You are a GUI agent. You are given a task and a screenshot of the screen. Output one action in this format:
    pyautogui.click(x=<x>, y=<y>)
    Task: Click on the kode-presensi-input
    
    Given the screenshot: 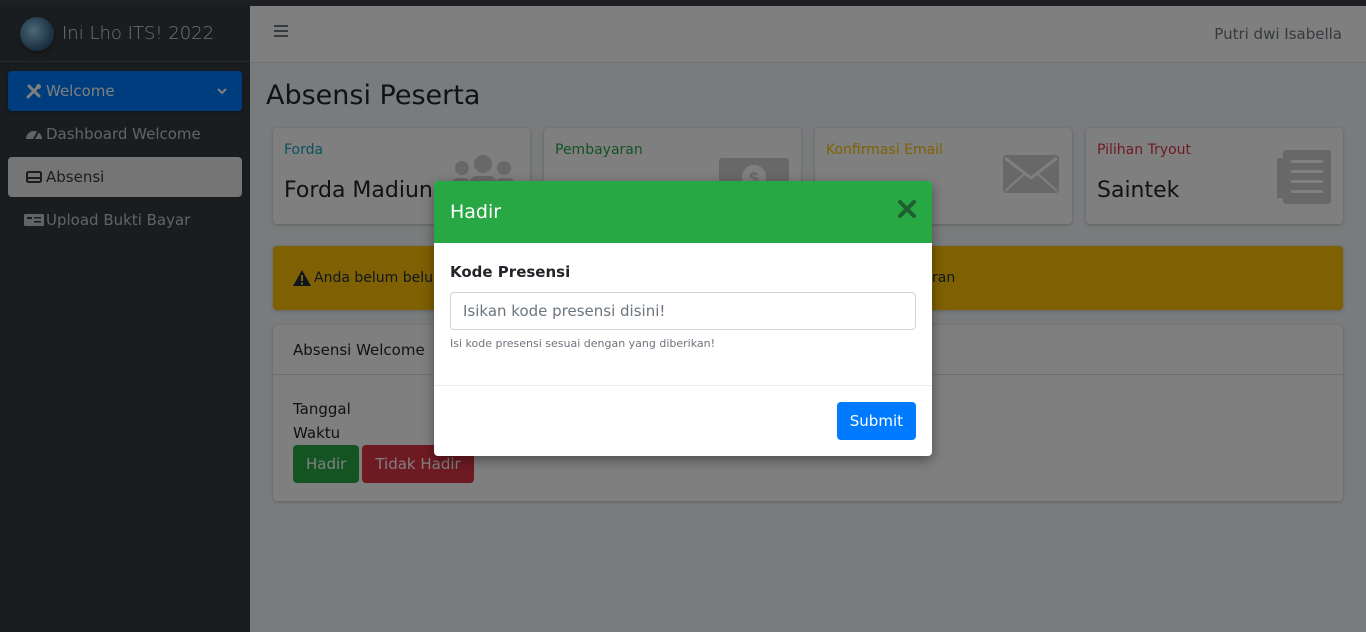 What is the action you would take?
    pyautogui.click(x=683, y=311)
    